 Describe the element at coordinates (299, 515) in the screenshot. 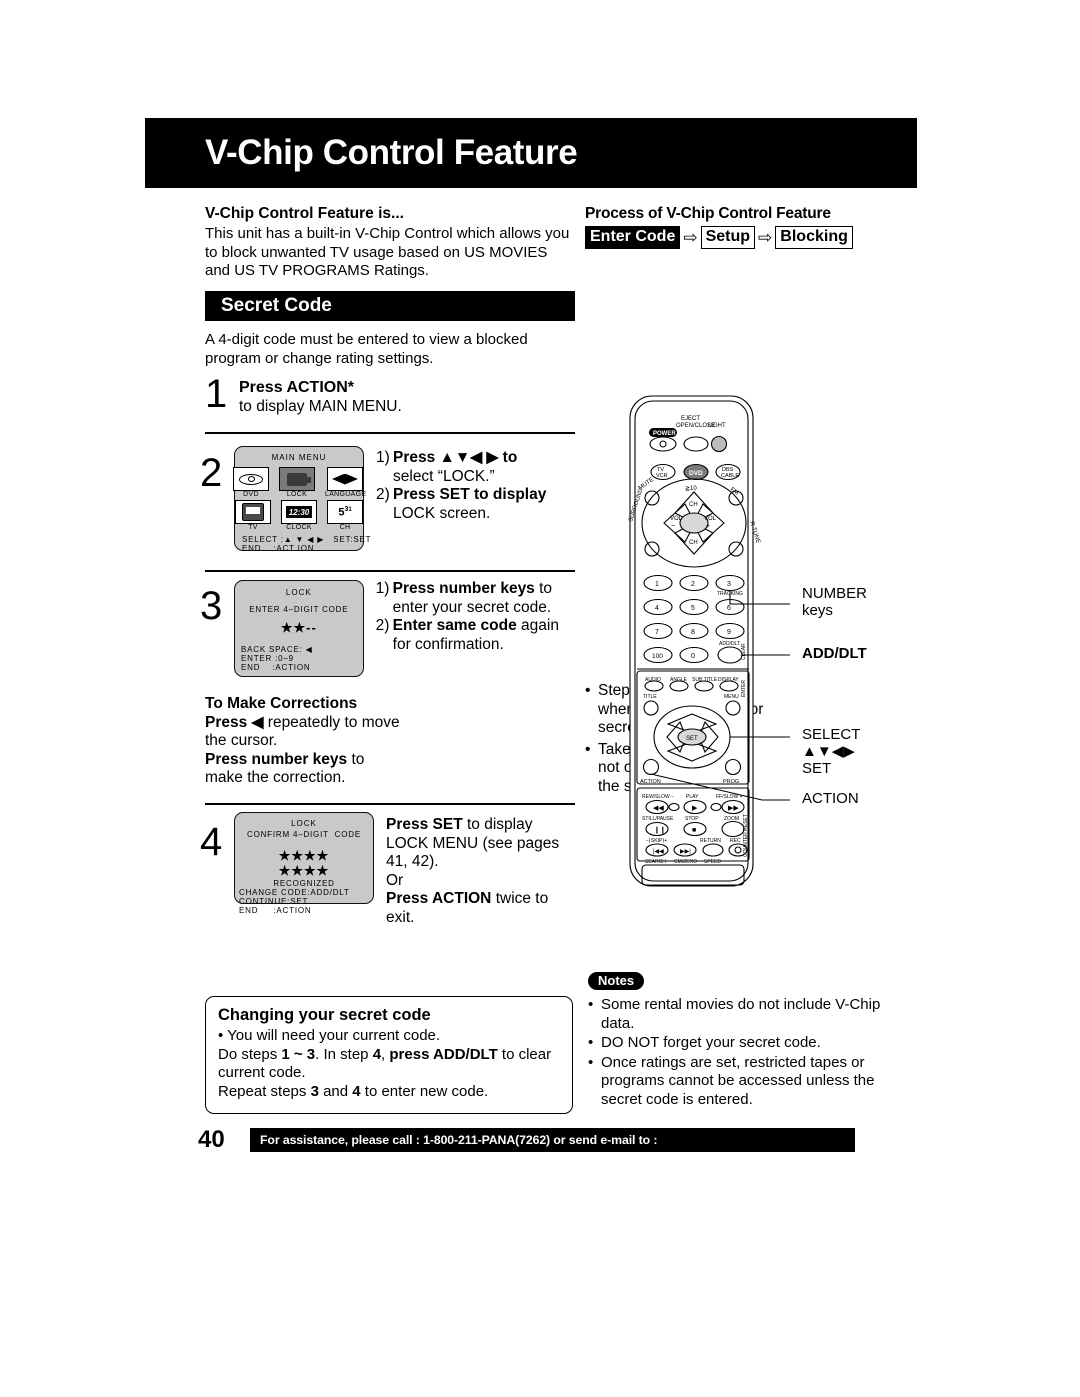

I see `osd-main-menu-row2: TV 12:30 CLOCK 531 CH` at that location.